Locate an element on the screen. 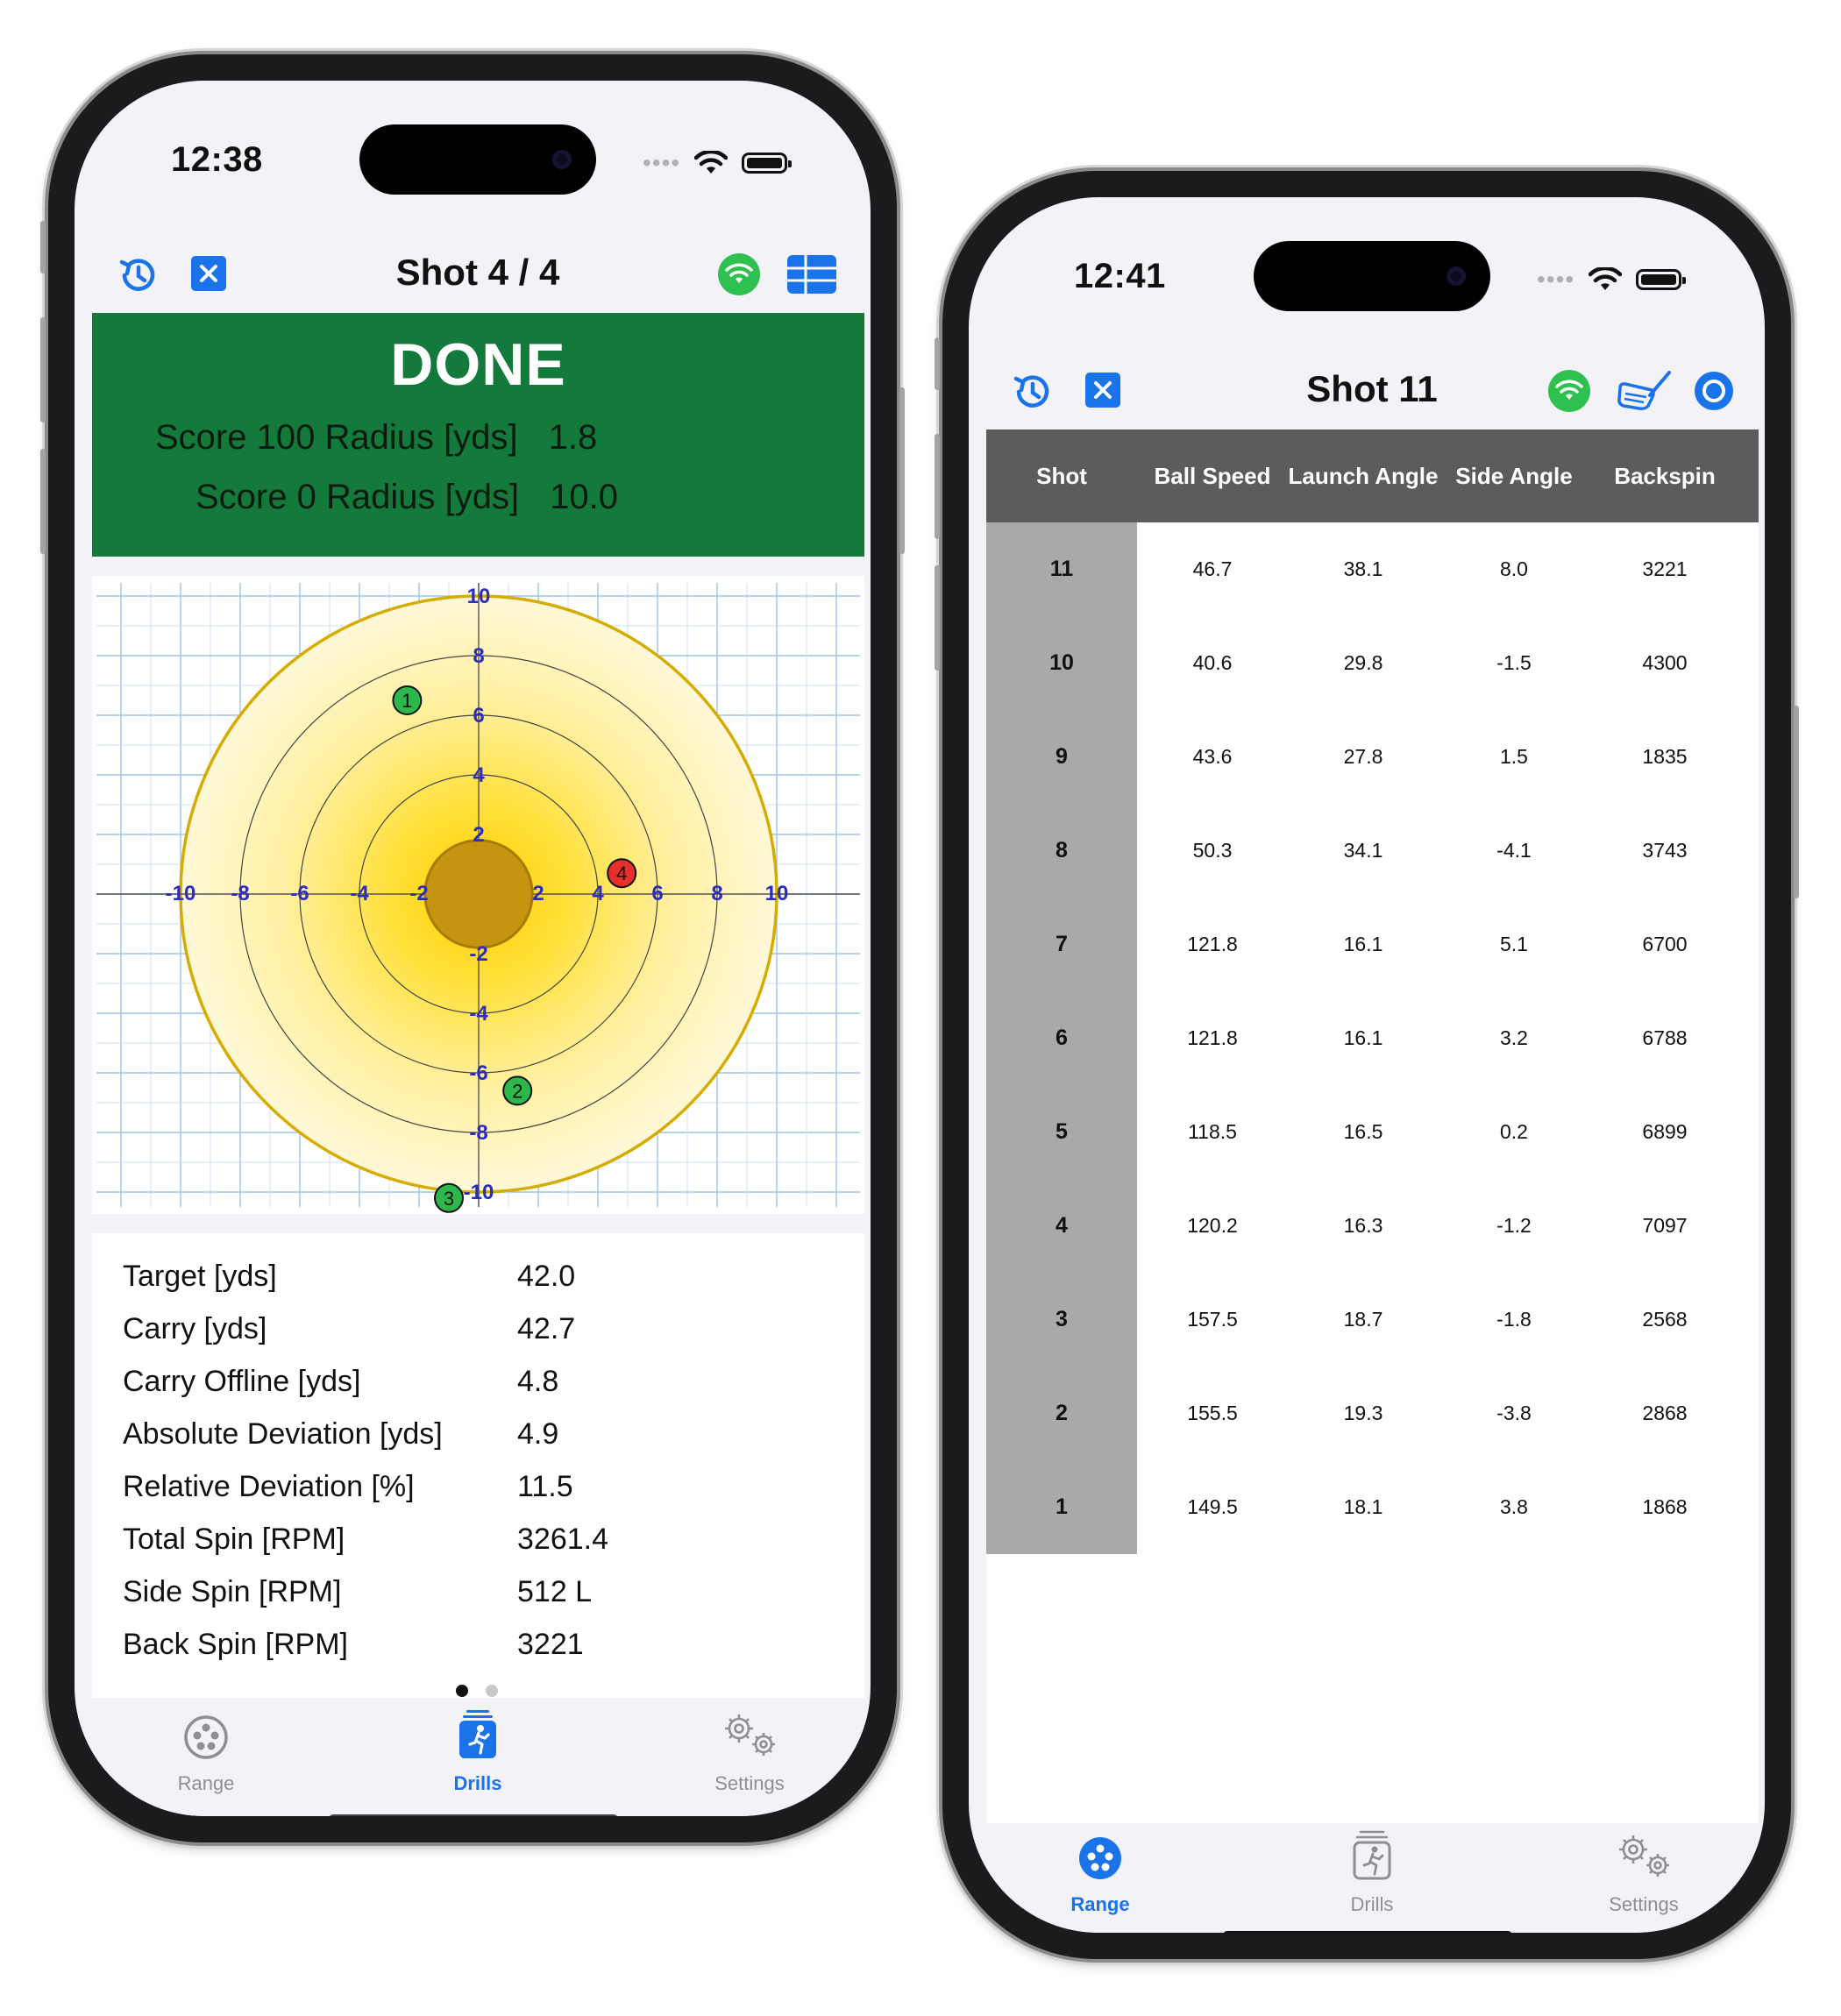 This screenshot has width=1841, height=2016. table-cell: 5.1 is located at coordinates (1514, 944).